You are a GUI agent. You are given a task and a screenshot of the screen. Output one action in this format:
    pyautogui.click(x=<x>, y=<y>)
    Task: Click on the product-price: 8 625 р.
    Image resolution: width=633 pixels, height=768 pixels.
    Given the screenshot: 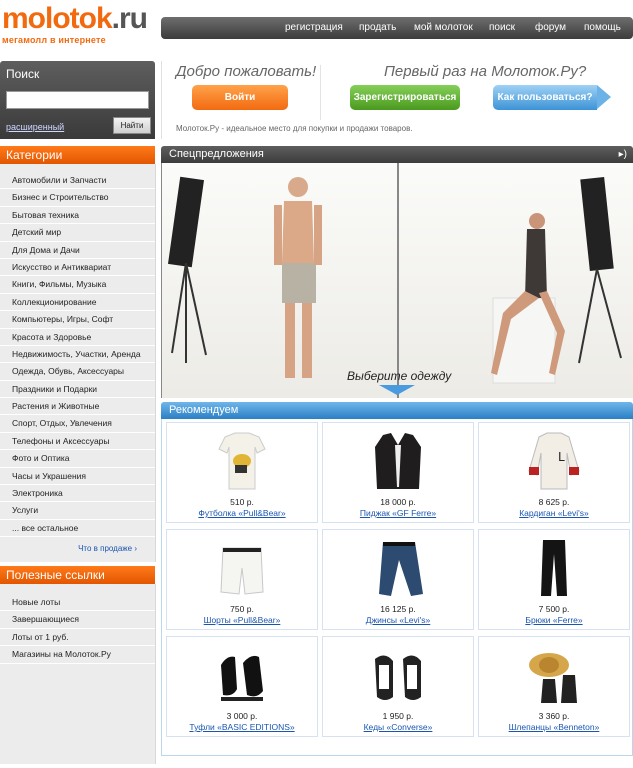 What is the action you would take?
    pyautogui.click(x=554, y=502)
    